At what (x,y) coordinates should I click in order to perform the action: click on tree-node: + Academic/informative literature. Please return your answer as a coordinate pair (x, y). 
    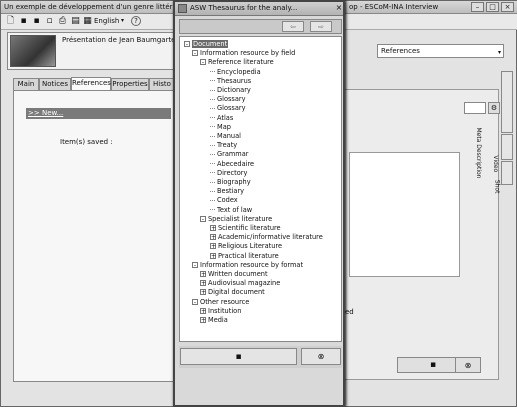
    Looking at the image, I should click on (266, 237).